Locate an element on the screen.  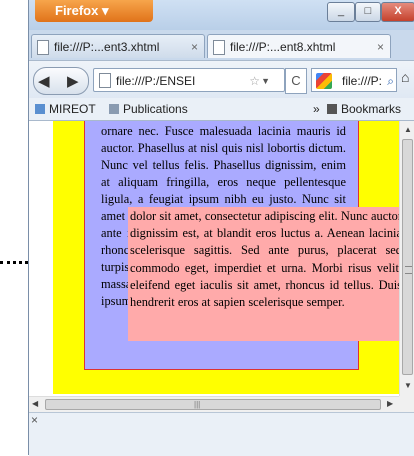
addon-bar: × is located at coordinates (221, 434).